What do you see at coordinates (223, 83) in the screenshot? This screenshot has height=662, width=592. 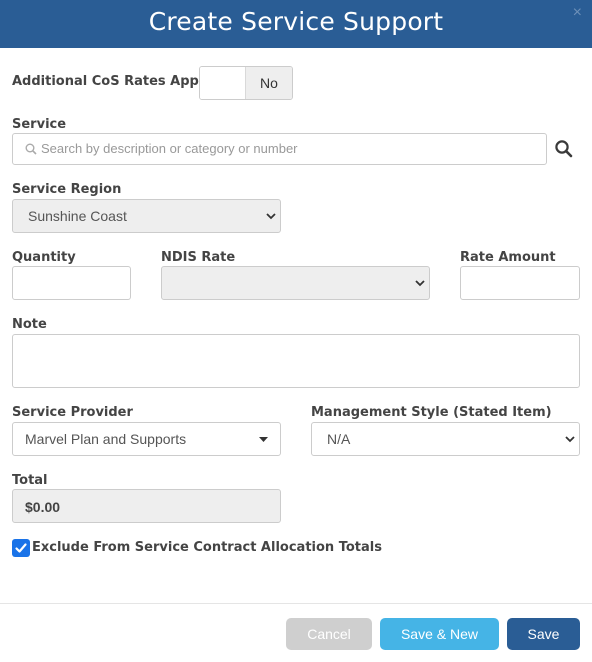 I see `toggle-knob` at bounding box center [223, 83].